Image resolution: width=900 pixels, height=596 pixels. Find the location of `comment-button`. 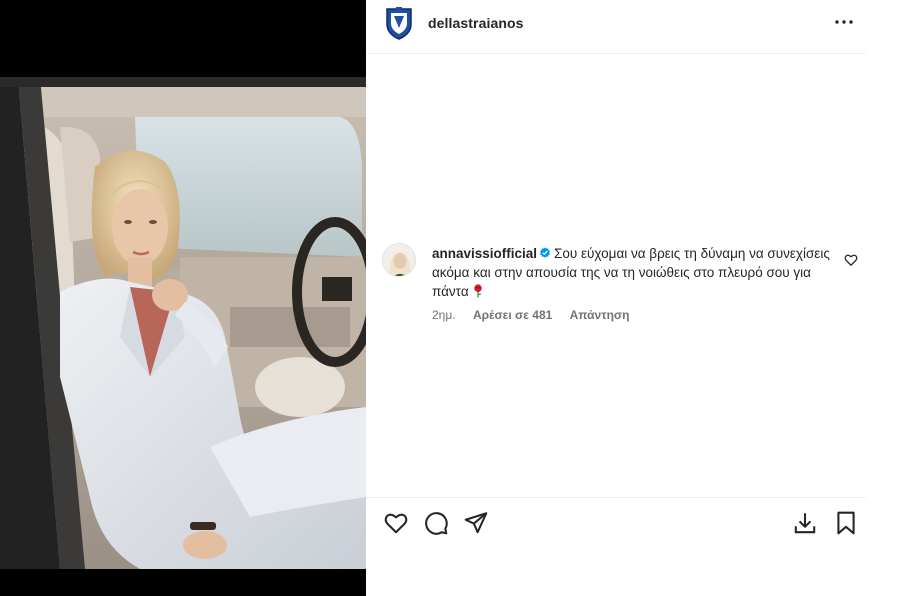

comment-button is located at coordinates (436, 523).